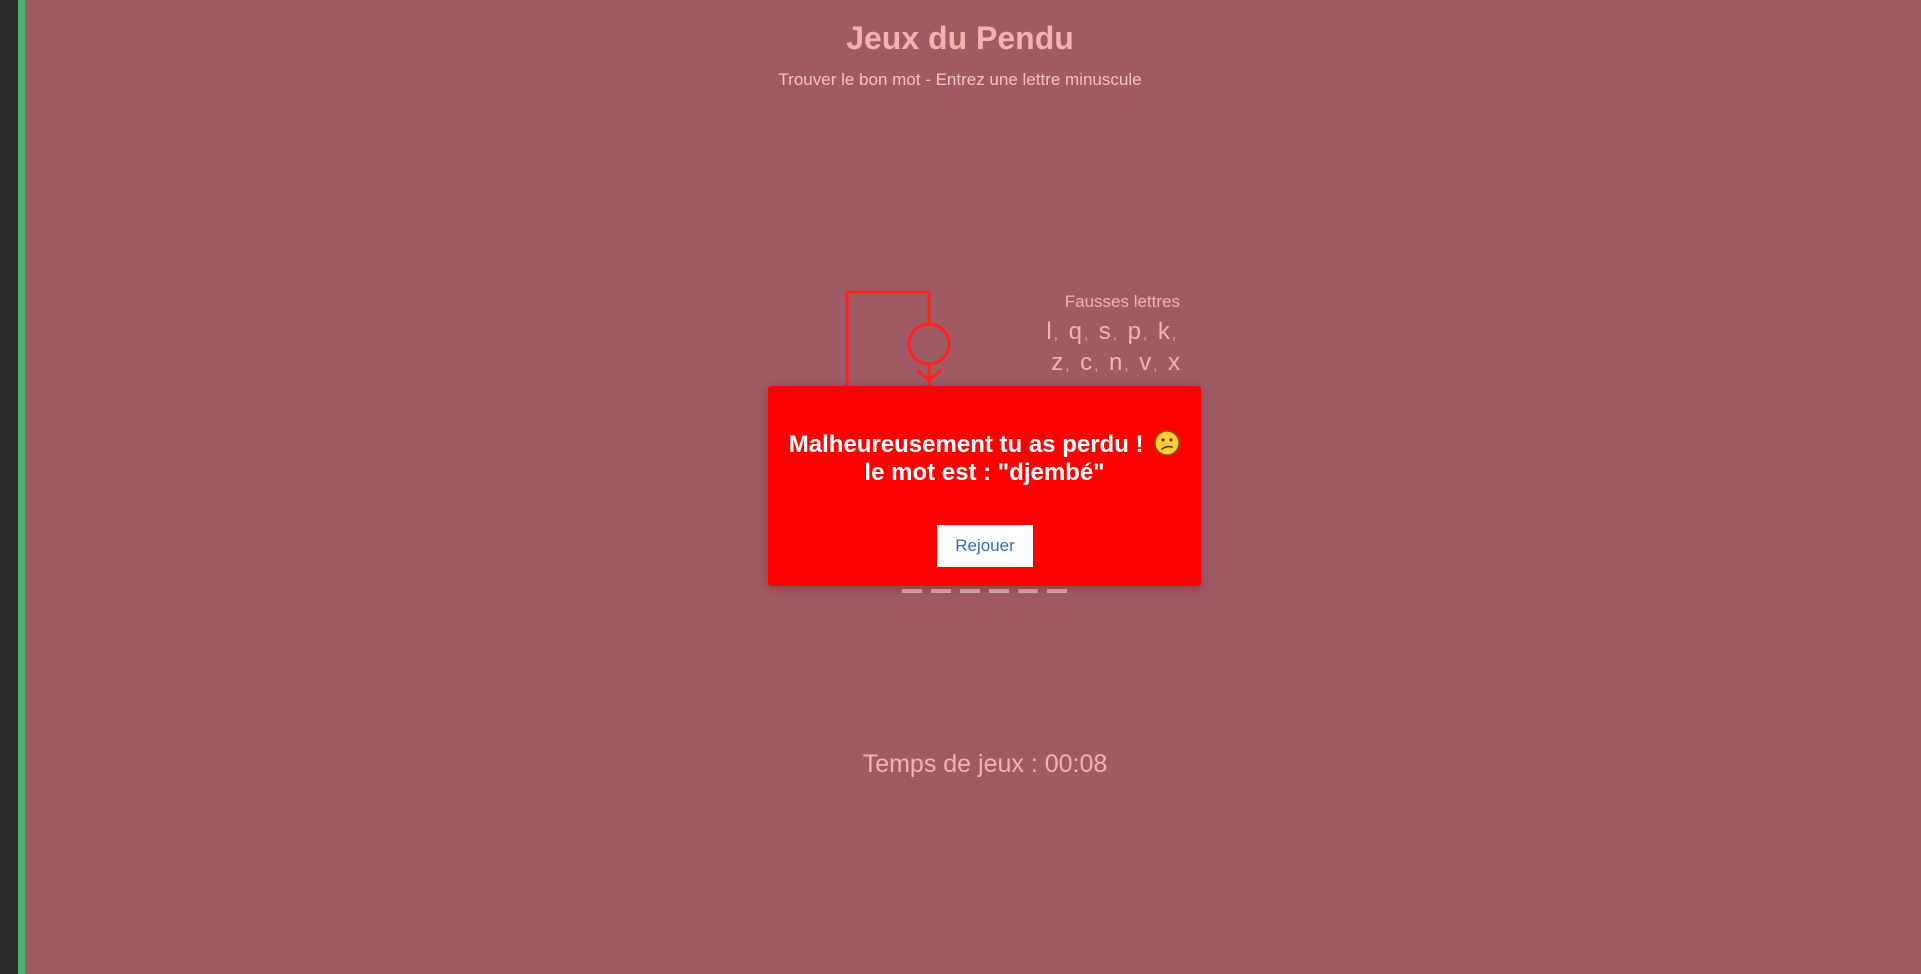 This screenshot has width=1921, height=974. Describe the element at coordinates (1167, 443) in the screenshot. I see `confused-face-icon` at that location.